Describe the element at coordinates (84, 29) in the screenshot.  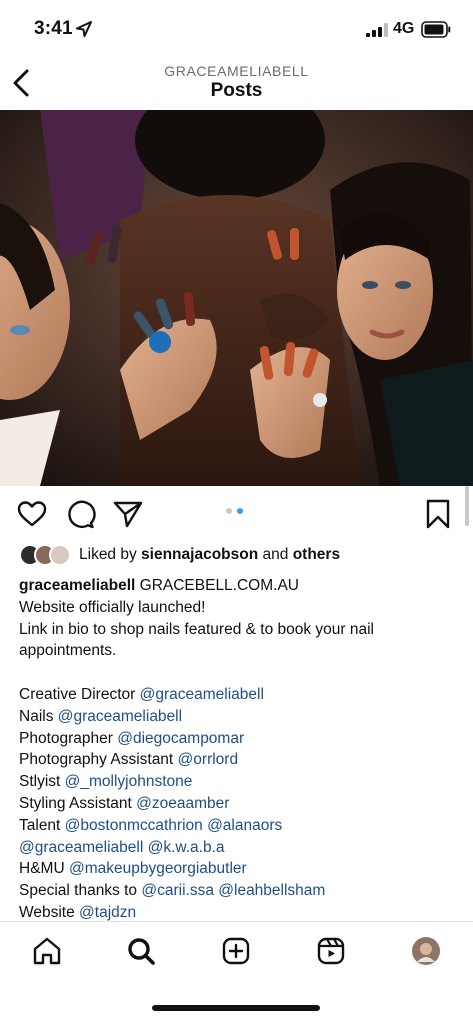
I see `location-arrow-icon` at that location.